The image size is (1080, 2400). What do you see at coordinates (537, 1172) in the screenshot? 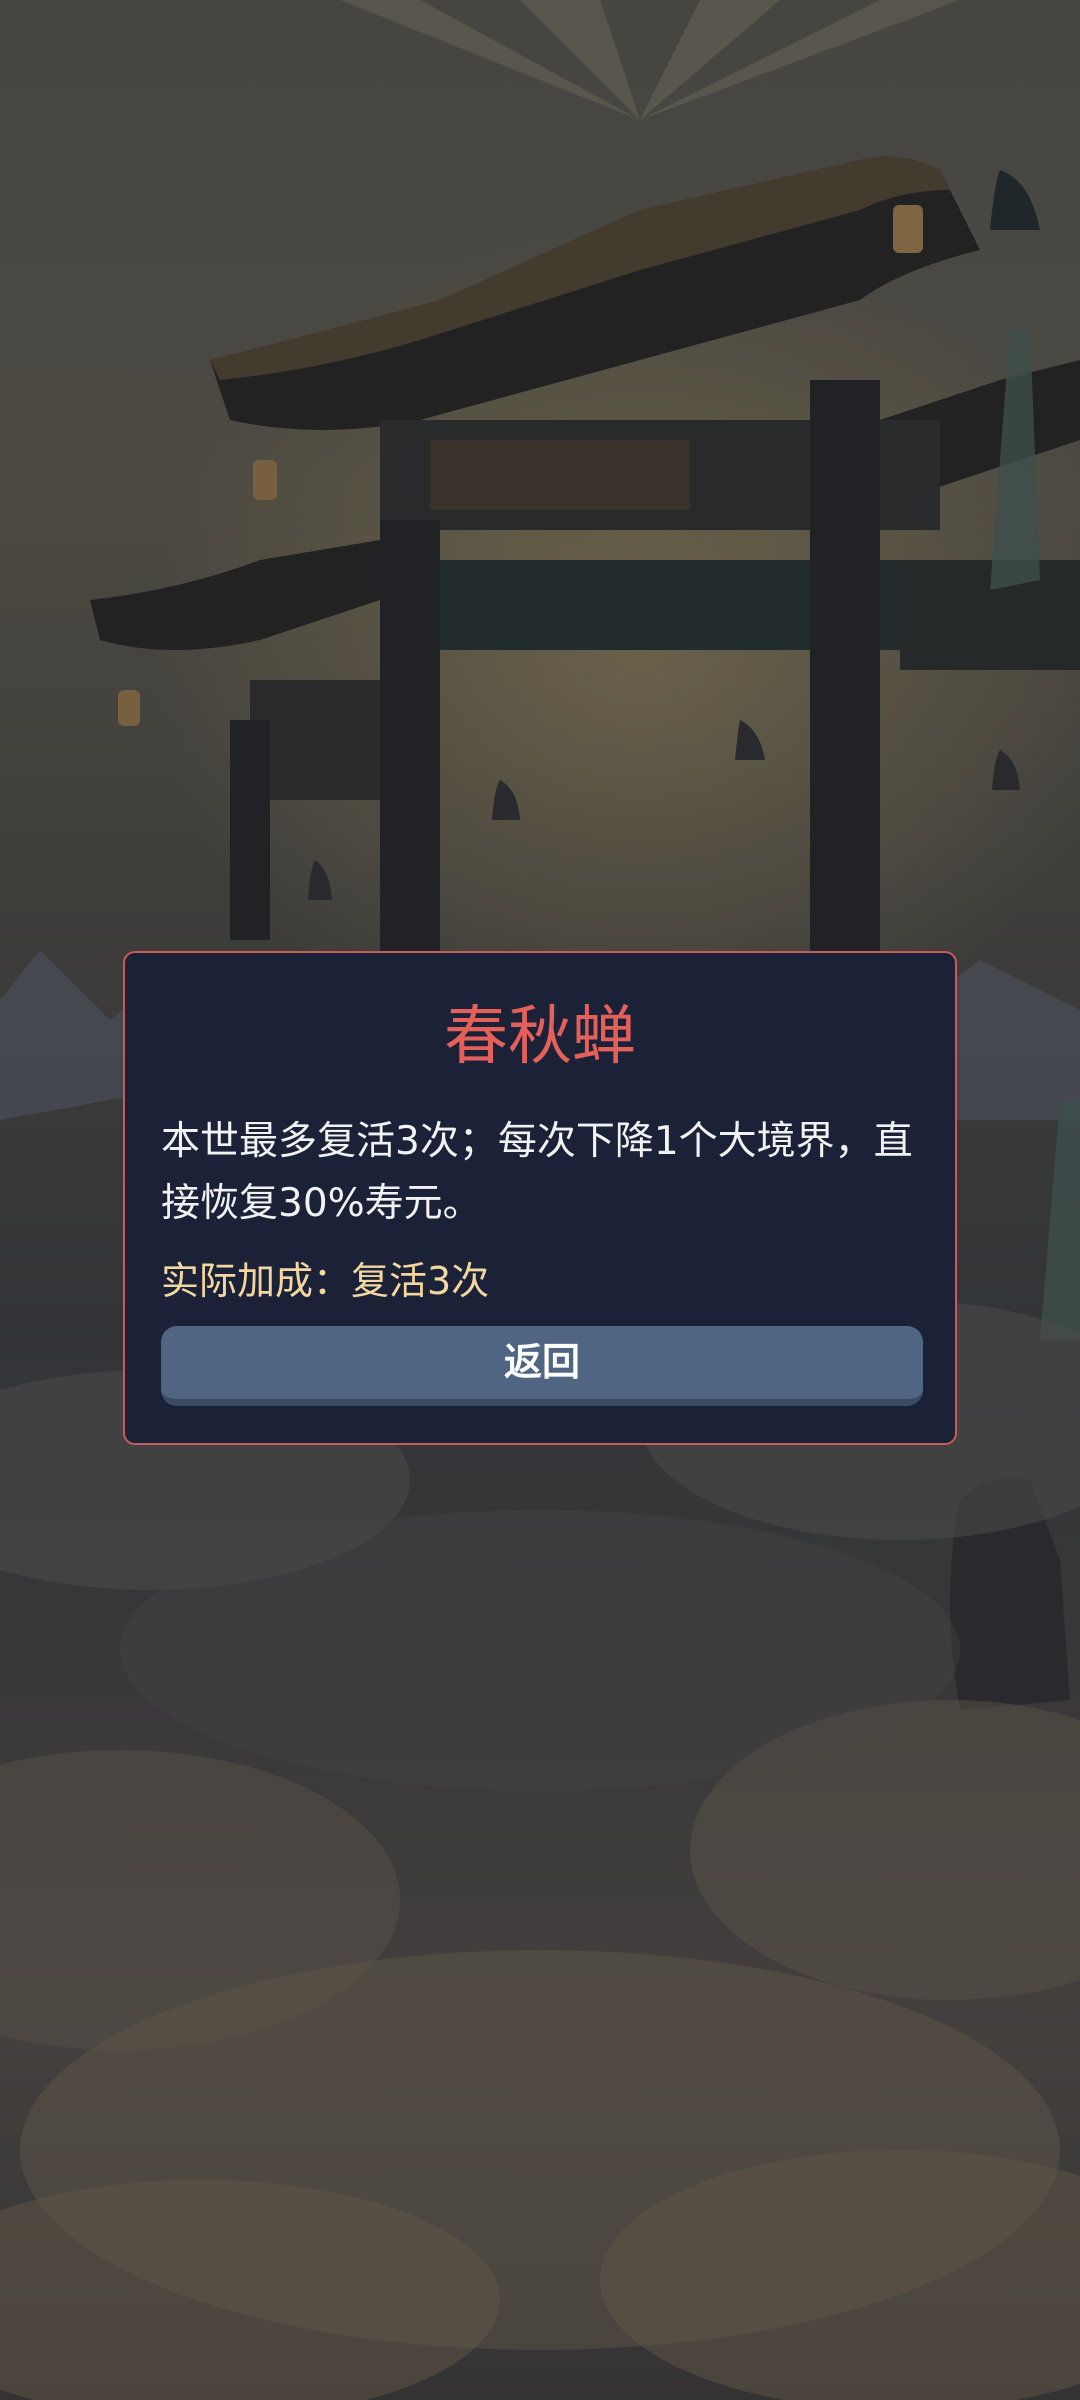
I see `dialog-description: 本世最多复活3次；每次下降1个大境界，直接恢复30%寿元。` at bounding box center [537, 1172].